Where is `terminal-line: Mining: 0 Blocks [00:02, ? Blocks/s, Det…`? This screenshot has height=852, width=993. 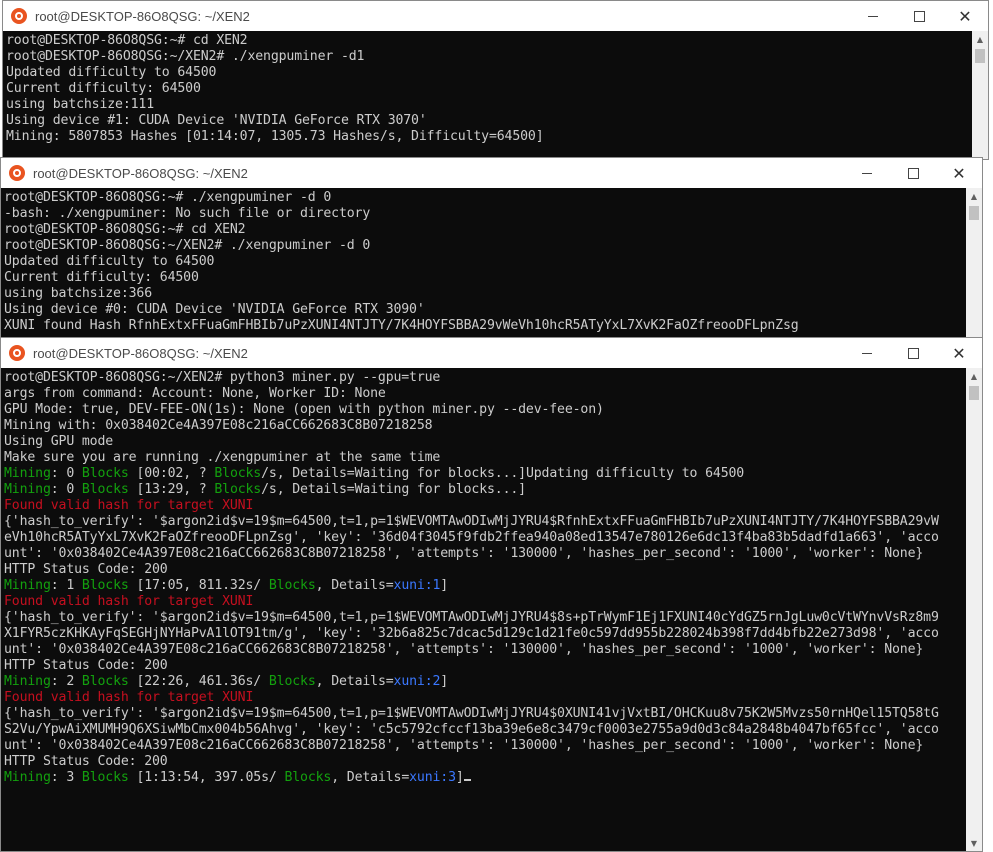
terminal-line: Mining: 0 Blocks [00:02, ? Blocks/s, Det… is located at coordinates (484, 474).